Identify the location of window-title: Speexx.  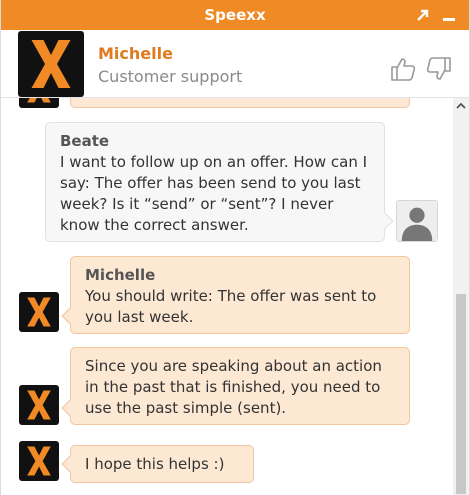
(235, 15).